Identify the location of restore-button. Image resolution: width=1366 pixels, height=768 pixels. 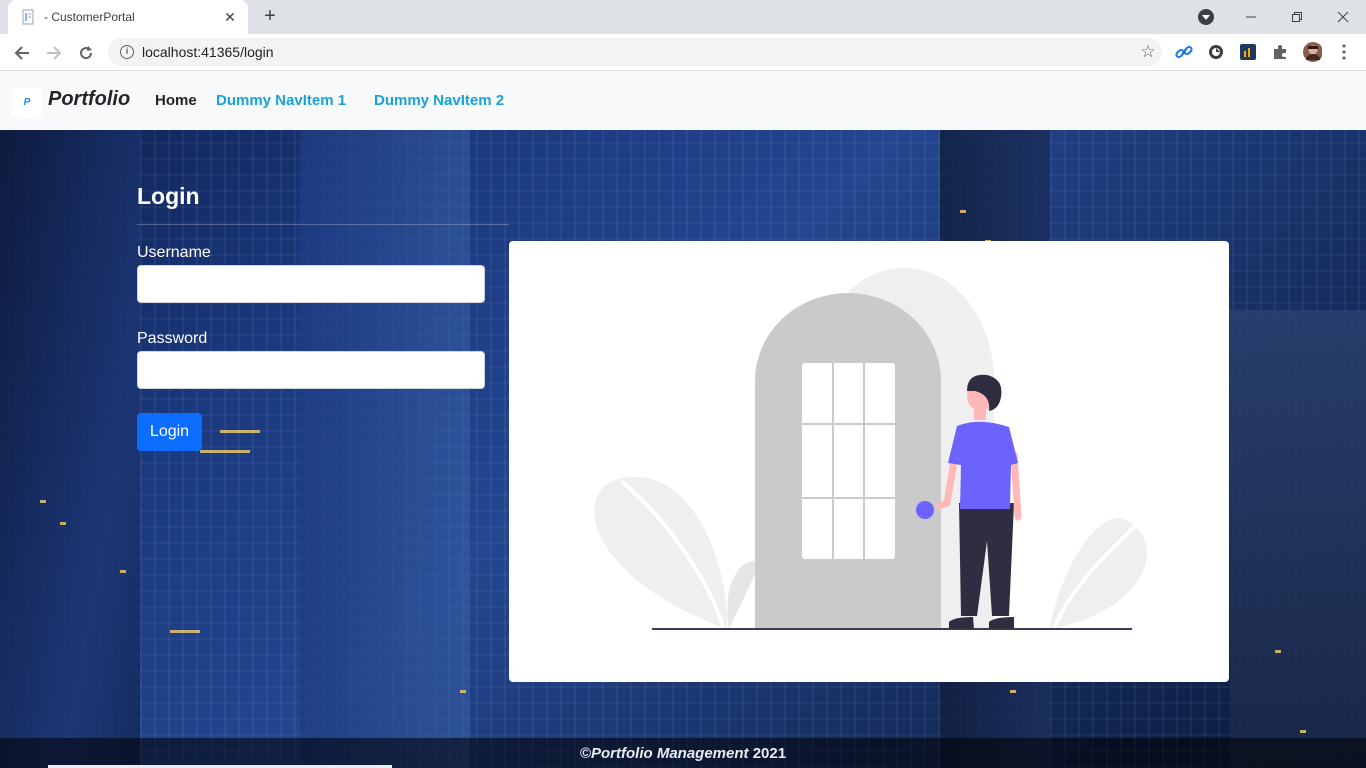
(1297, 17).